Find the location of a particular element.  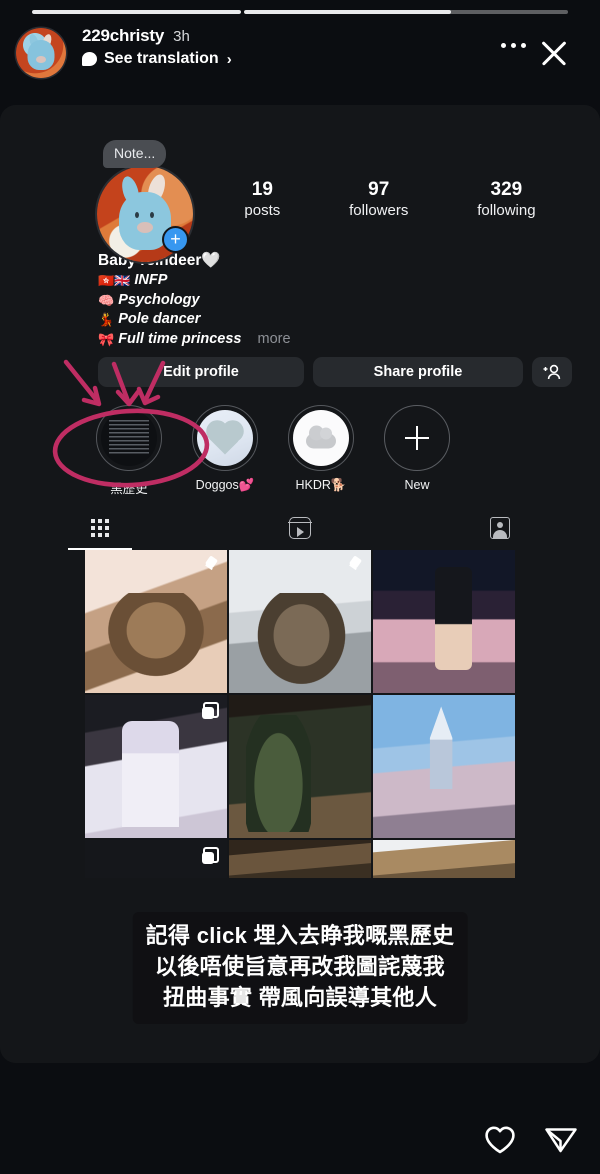

highlight-label-1: Doggos💕 is located at coordinates (225, 485).